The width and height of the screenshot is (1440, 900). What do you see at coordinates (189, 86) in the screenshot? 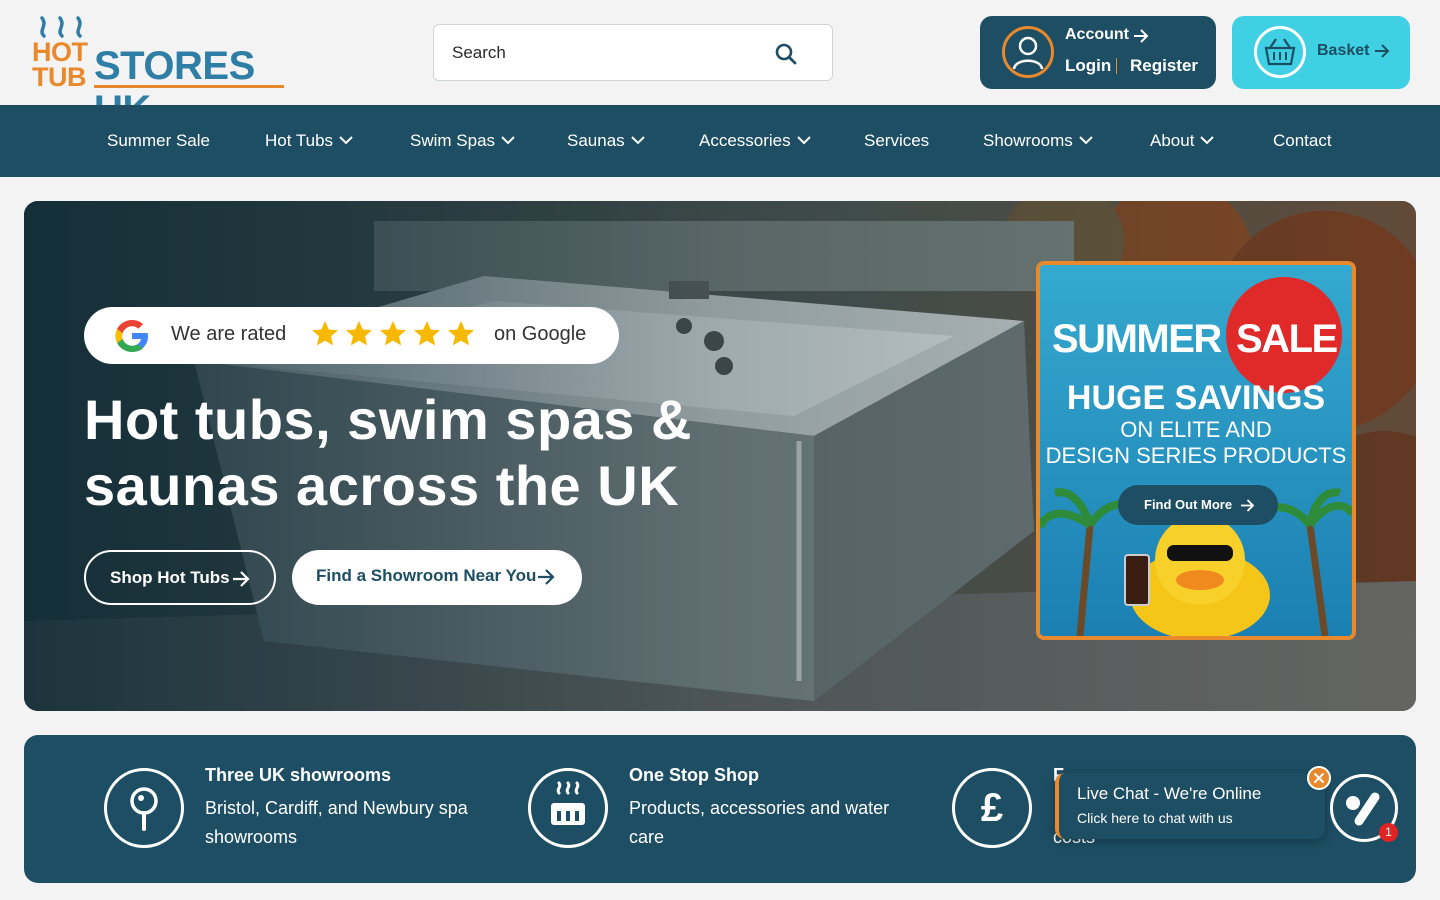
I see `logo-underline` at bounding box center [189, 86].